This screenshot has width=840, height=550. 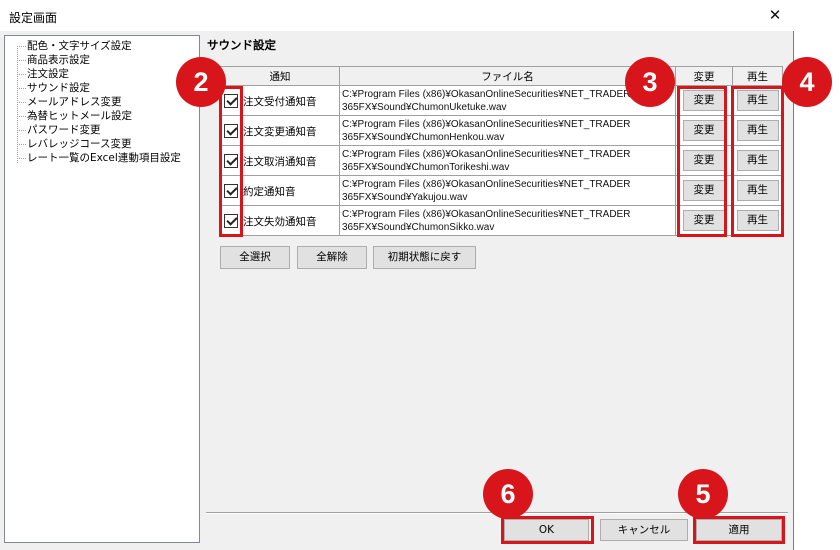 What do you see at coordinates (74, 46) in the screenshot?
I see `tree-item-color-font: 配色・文字サイズ設定` at bounding box center [74, 46].